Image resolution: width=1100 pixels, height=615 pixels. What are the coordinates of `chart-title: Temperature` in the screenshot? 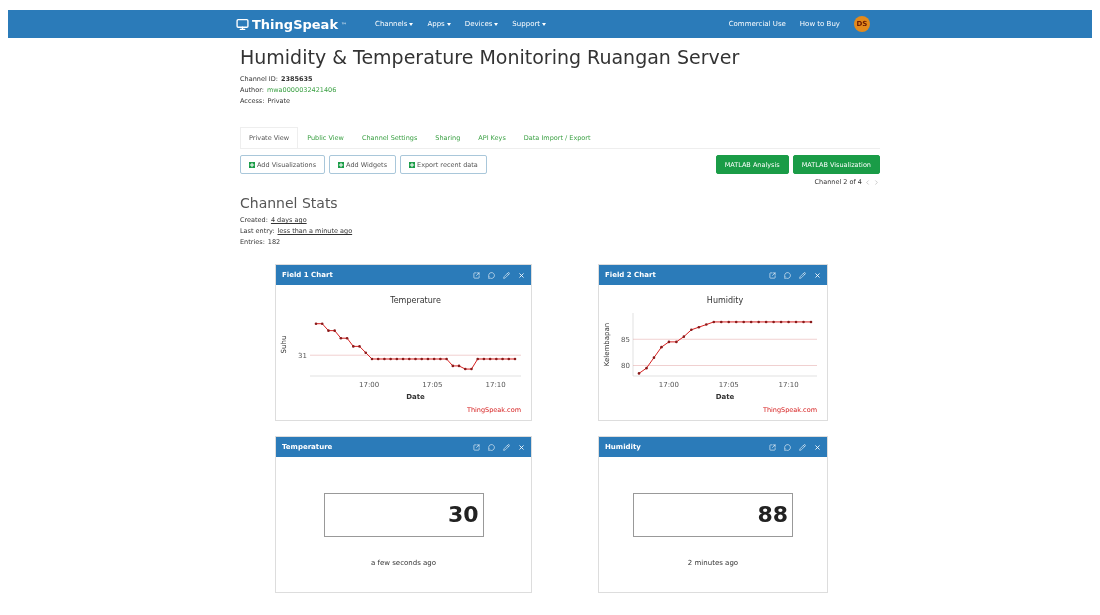 It's located at (415, 300).